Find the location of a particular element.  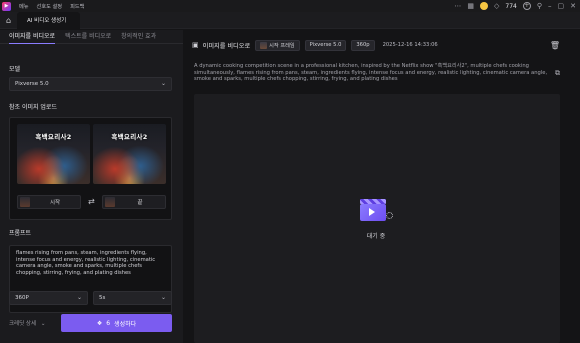

reference-image-area: 흑백요리사2 흑백요리사2 시작 ⇄ 끝 is located at coordinates (90, 168).